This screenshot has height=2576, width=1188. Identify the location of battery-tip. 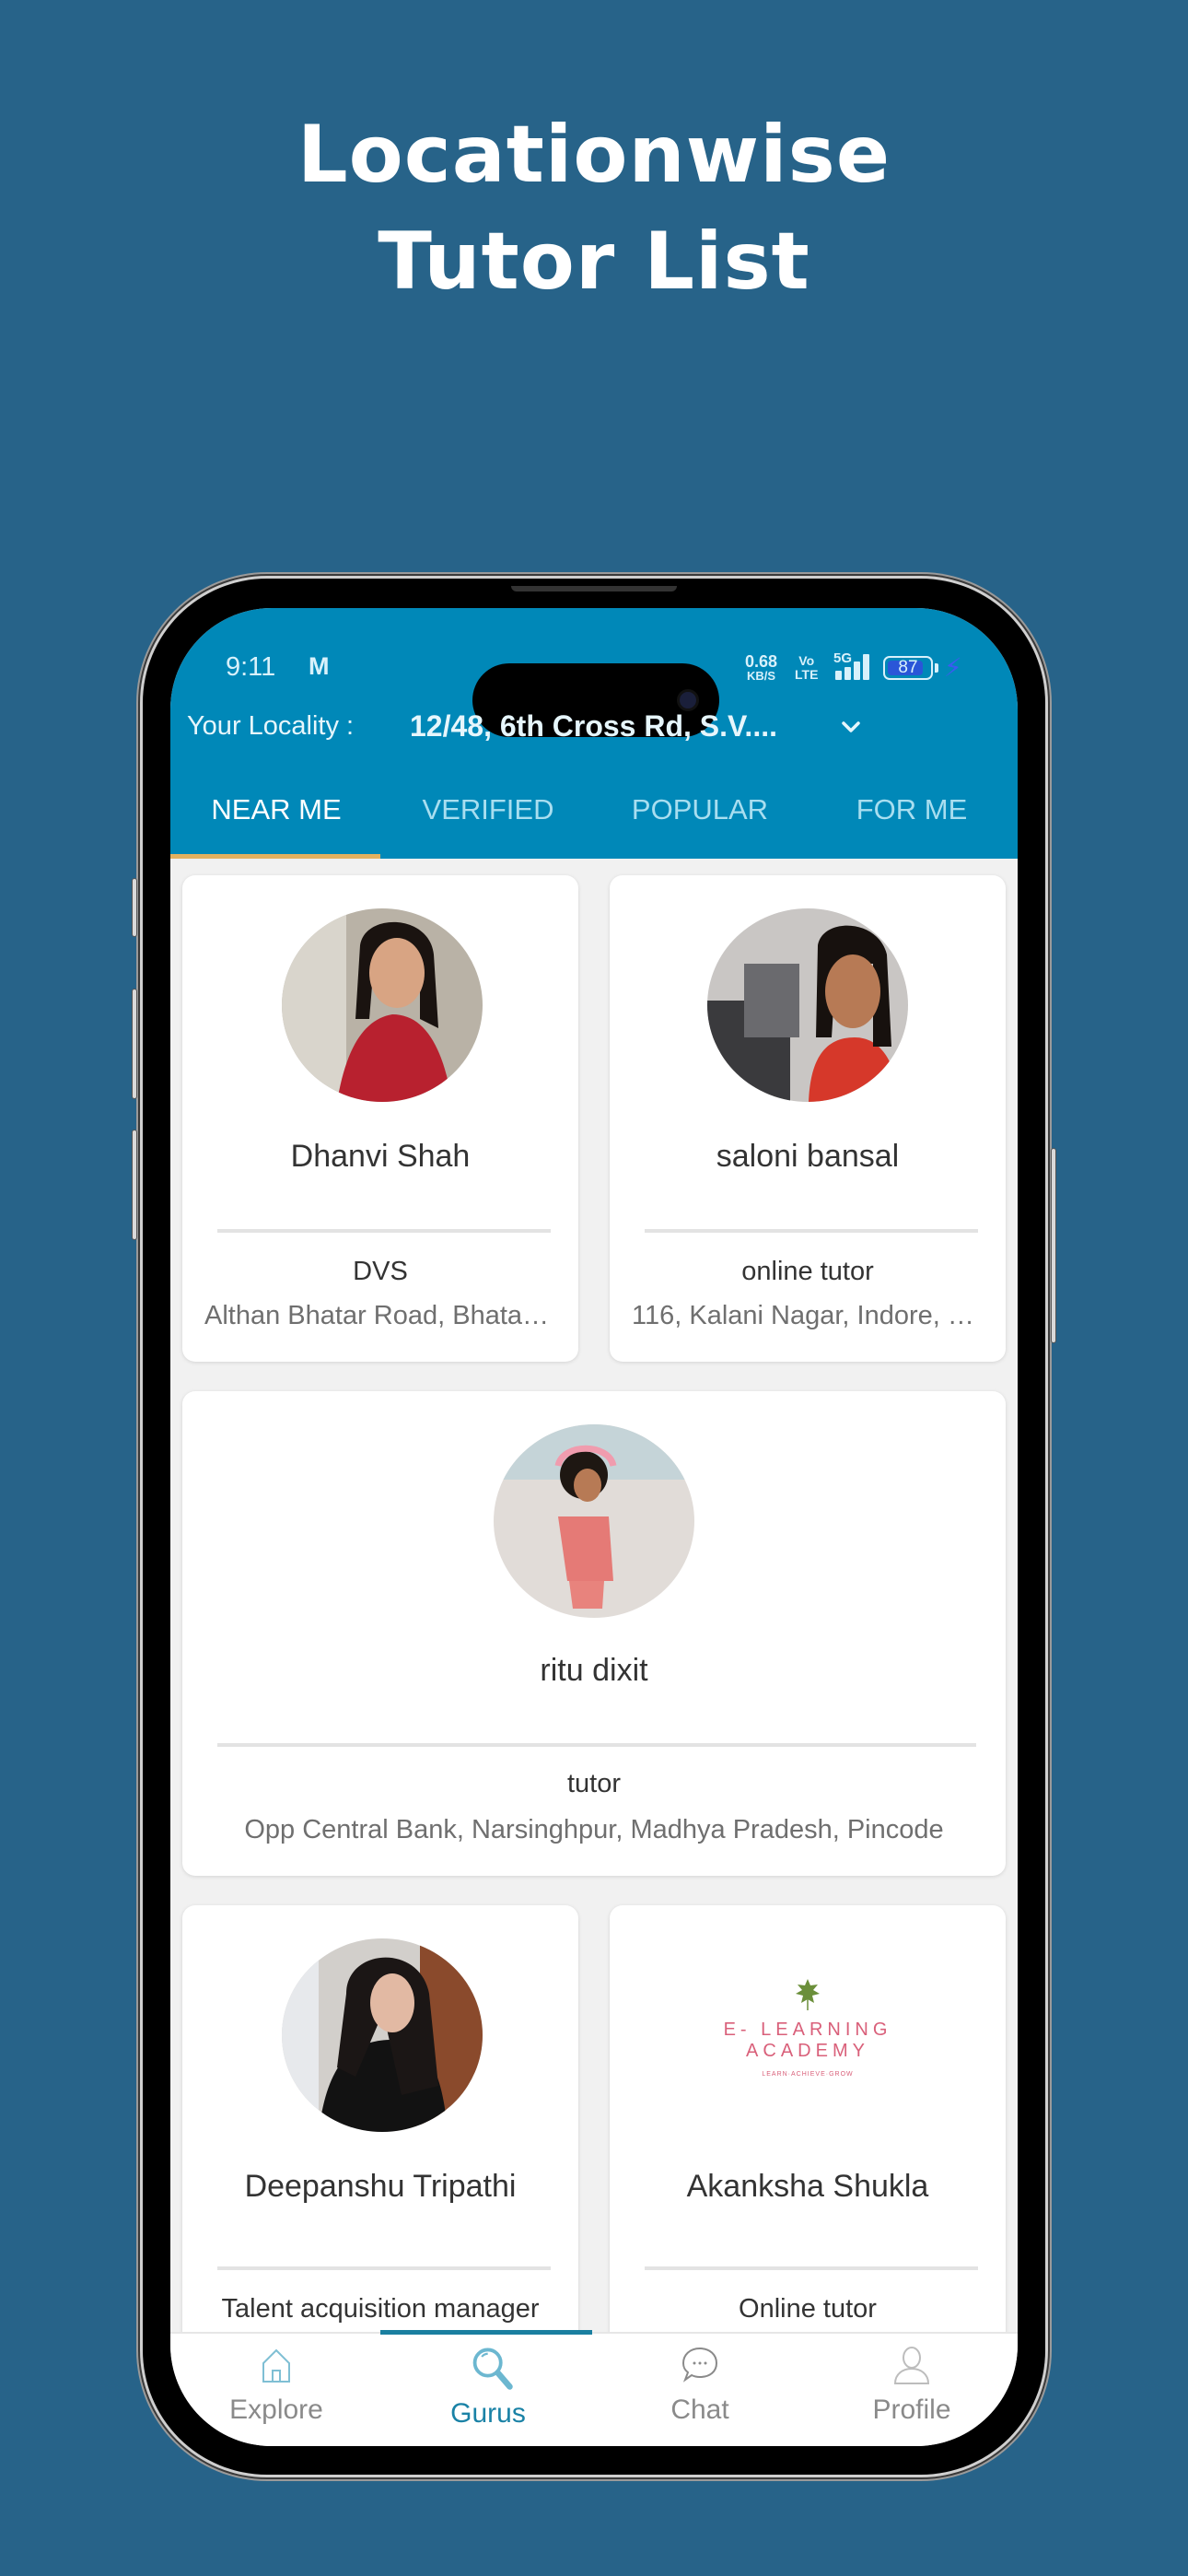
(937, 668).